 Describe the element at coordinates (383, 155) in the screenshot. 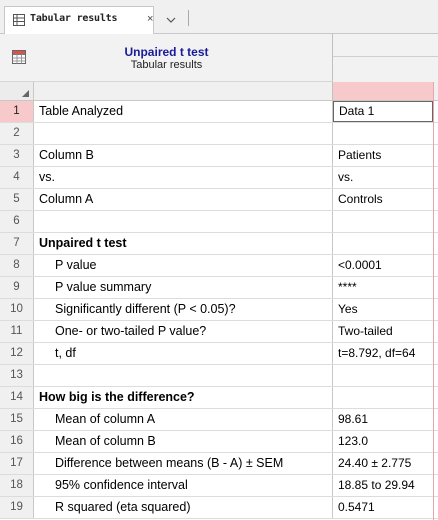

I see `row-value-cell: Patients` at that location.